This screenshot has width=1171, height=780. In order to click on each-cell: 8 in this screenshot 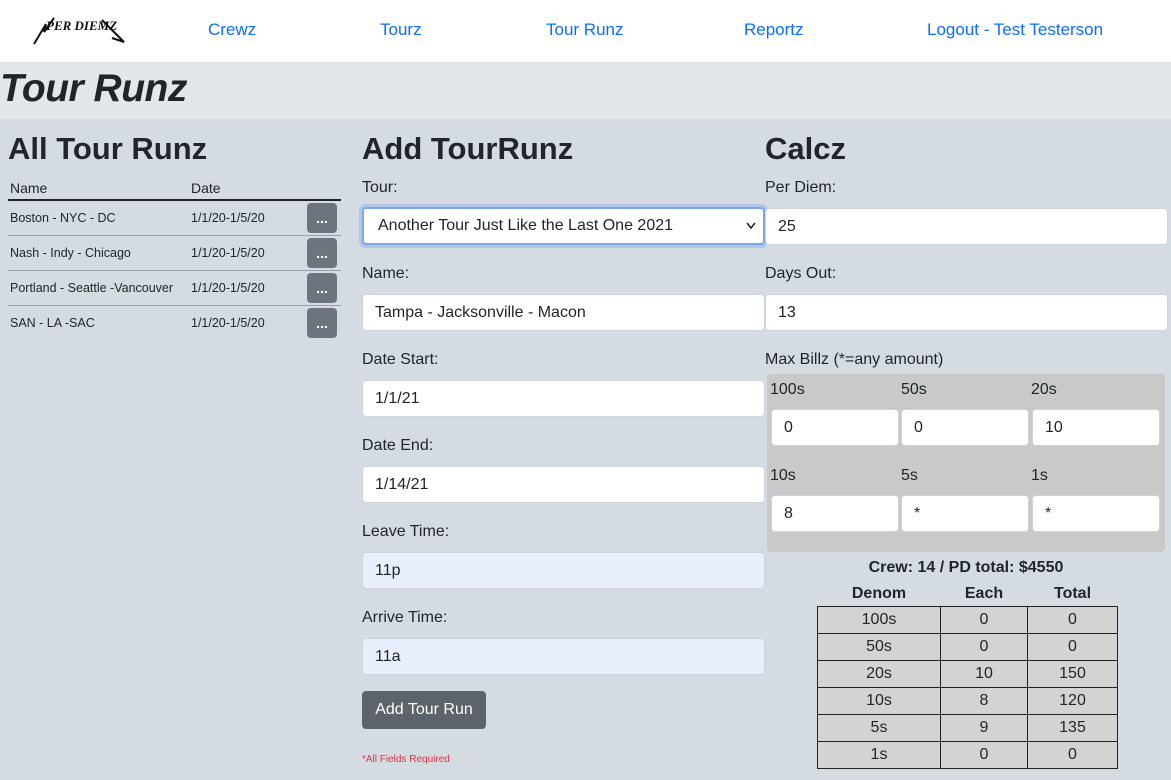, I will do `click(984, 700)`.